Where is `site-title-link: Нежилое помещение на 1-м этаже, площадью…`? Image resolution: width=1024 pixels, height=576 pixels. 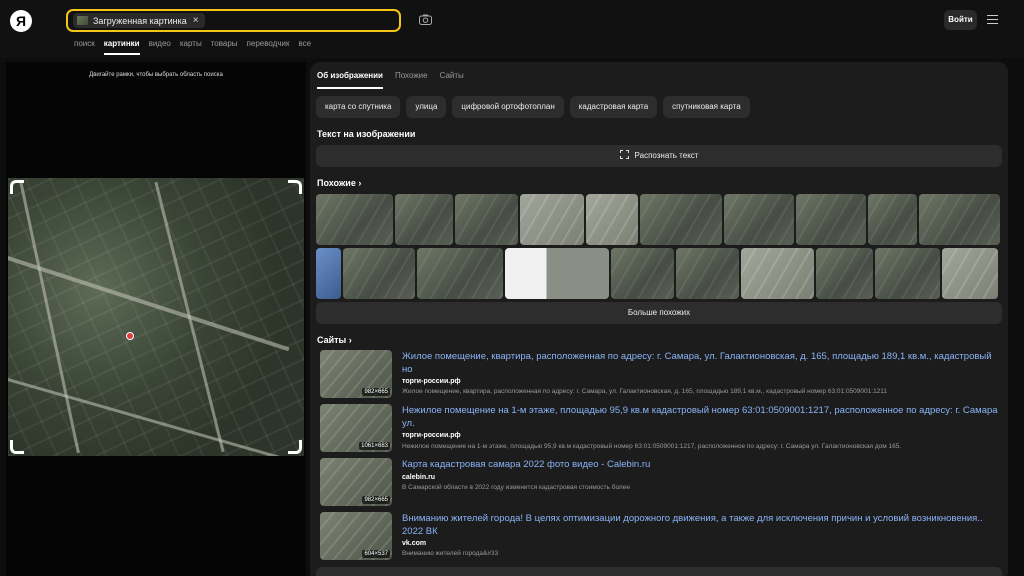
site-title-link: Нежилое помещение на 1-м этаже, площадью… is located at coordinates (702, 417).